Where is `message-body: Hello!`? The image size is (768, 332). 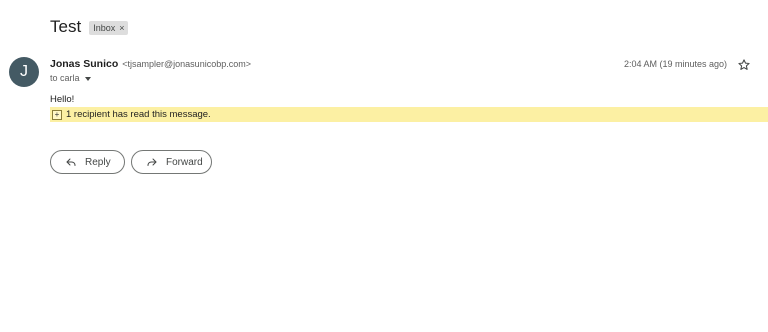 message-body: Hello! is located at coordinates (62, 99).